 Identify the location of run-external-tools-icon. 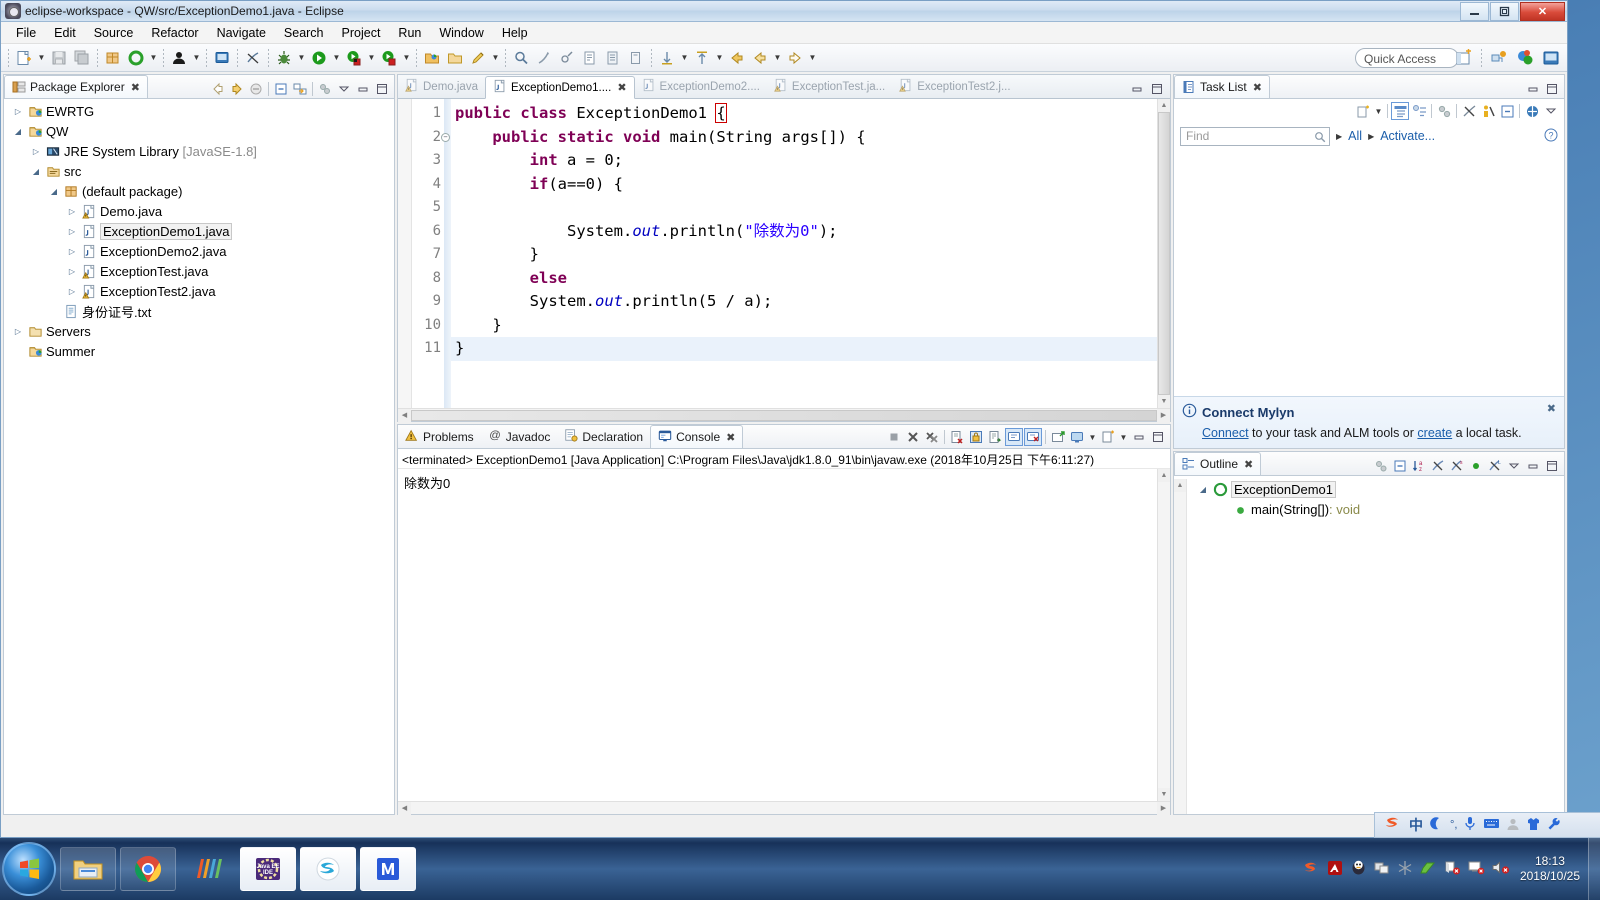
(354, 58).